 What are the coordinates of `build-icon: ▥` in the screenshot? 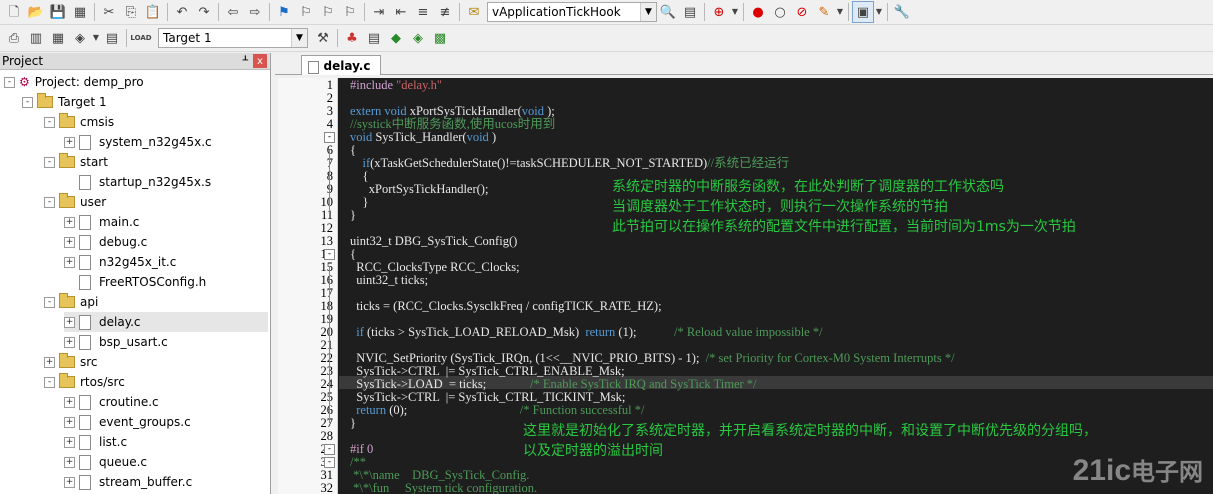 It's located at (36, 38).